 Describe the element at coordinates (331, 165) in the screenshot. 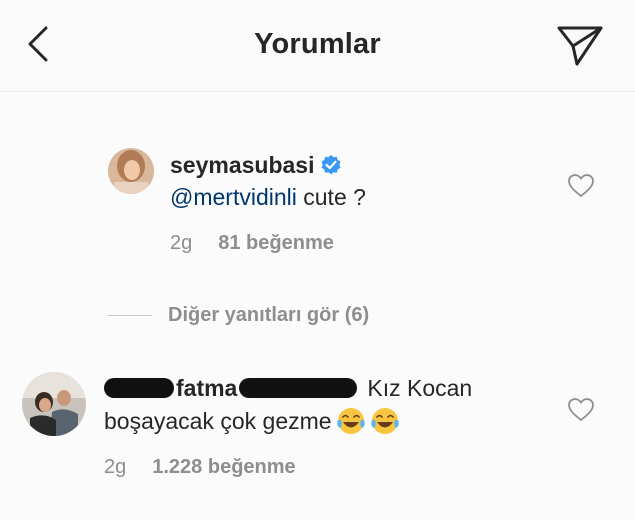

I see `verified-badge-icon` at that location.